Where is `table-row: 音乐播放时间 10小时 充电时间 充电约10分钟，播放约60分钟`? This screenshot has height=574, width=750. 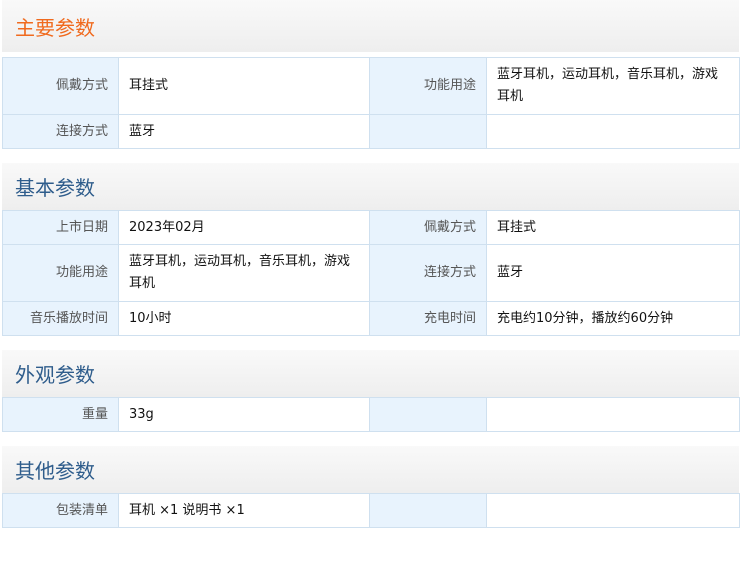
table-row: 音乐播放时间 10小时 充电时间 充电约10分钟，播放约60分钟 is located at coordinates (371, 318).